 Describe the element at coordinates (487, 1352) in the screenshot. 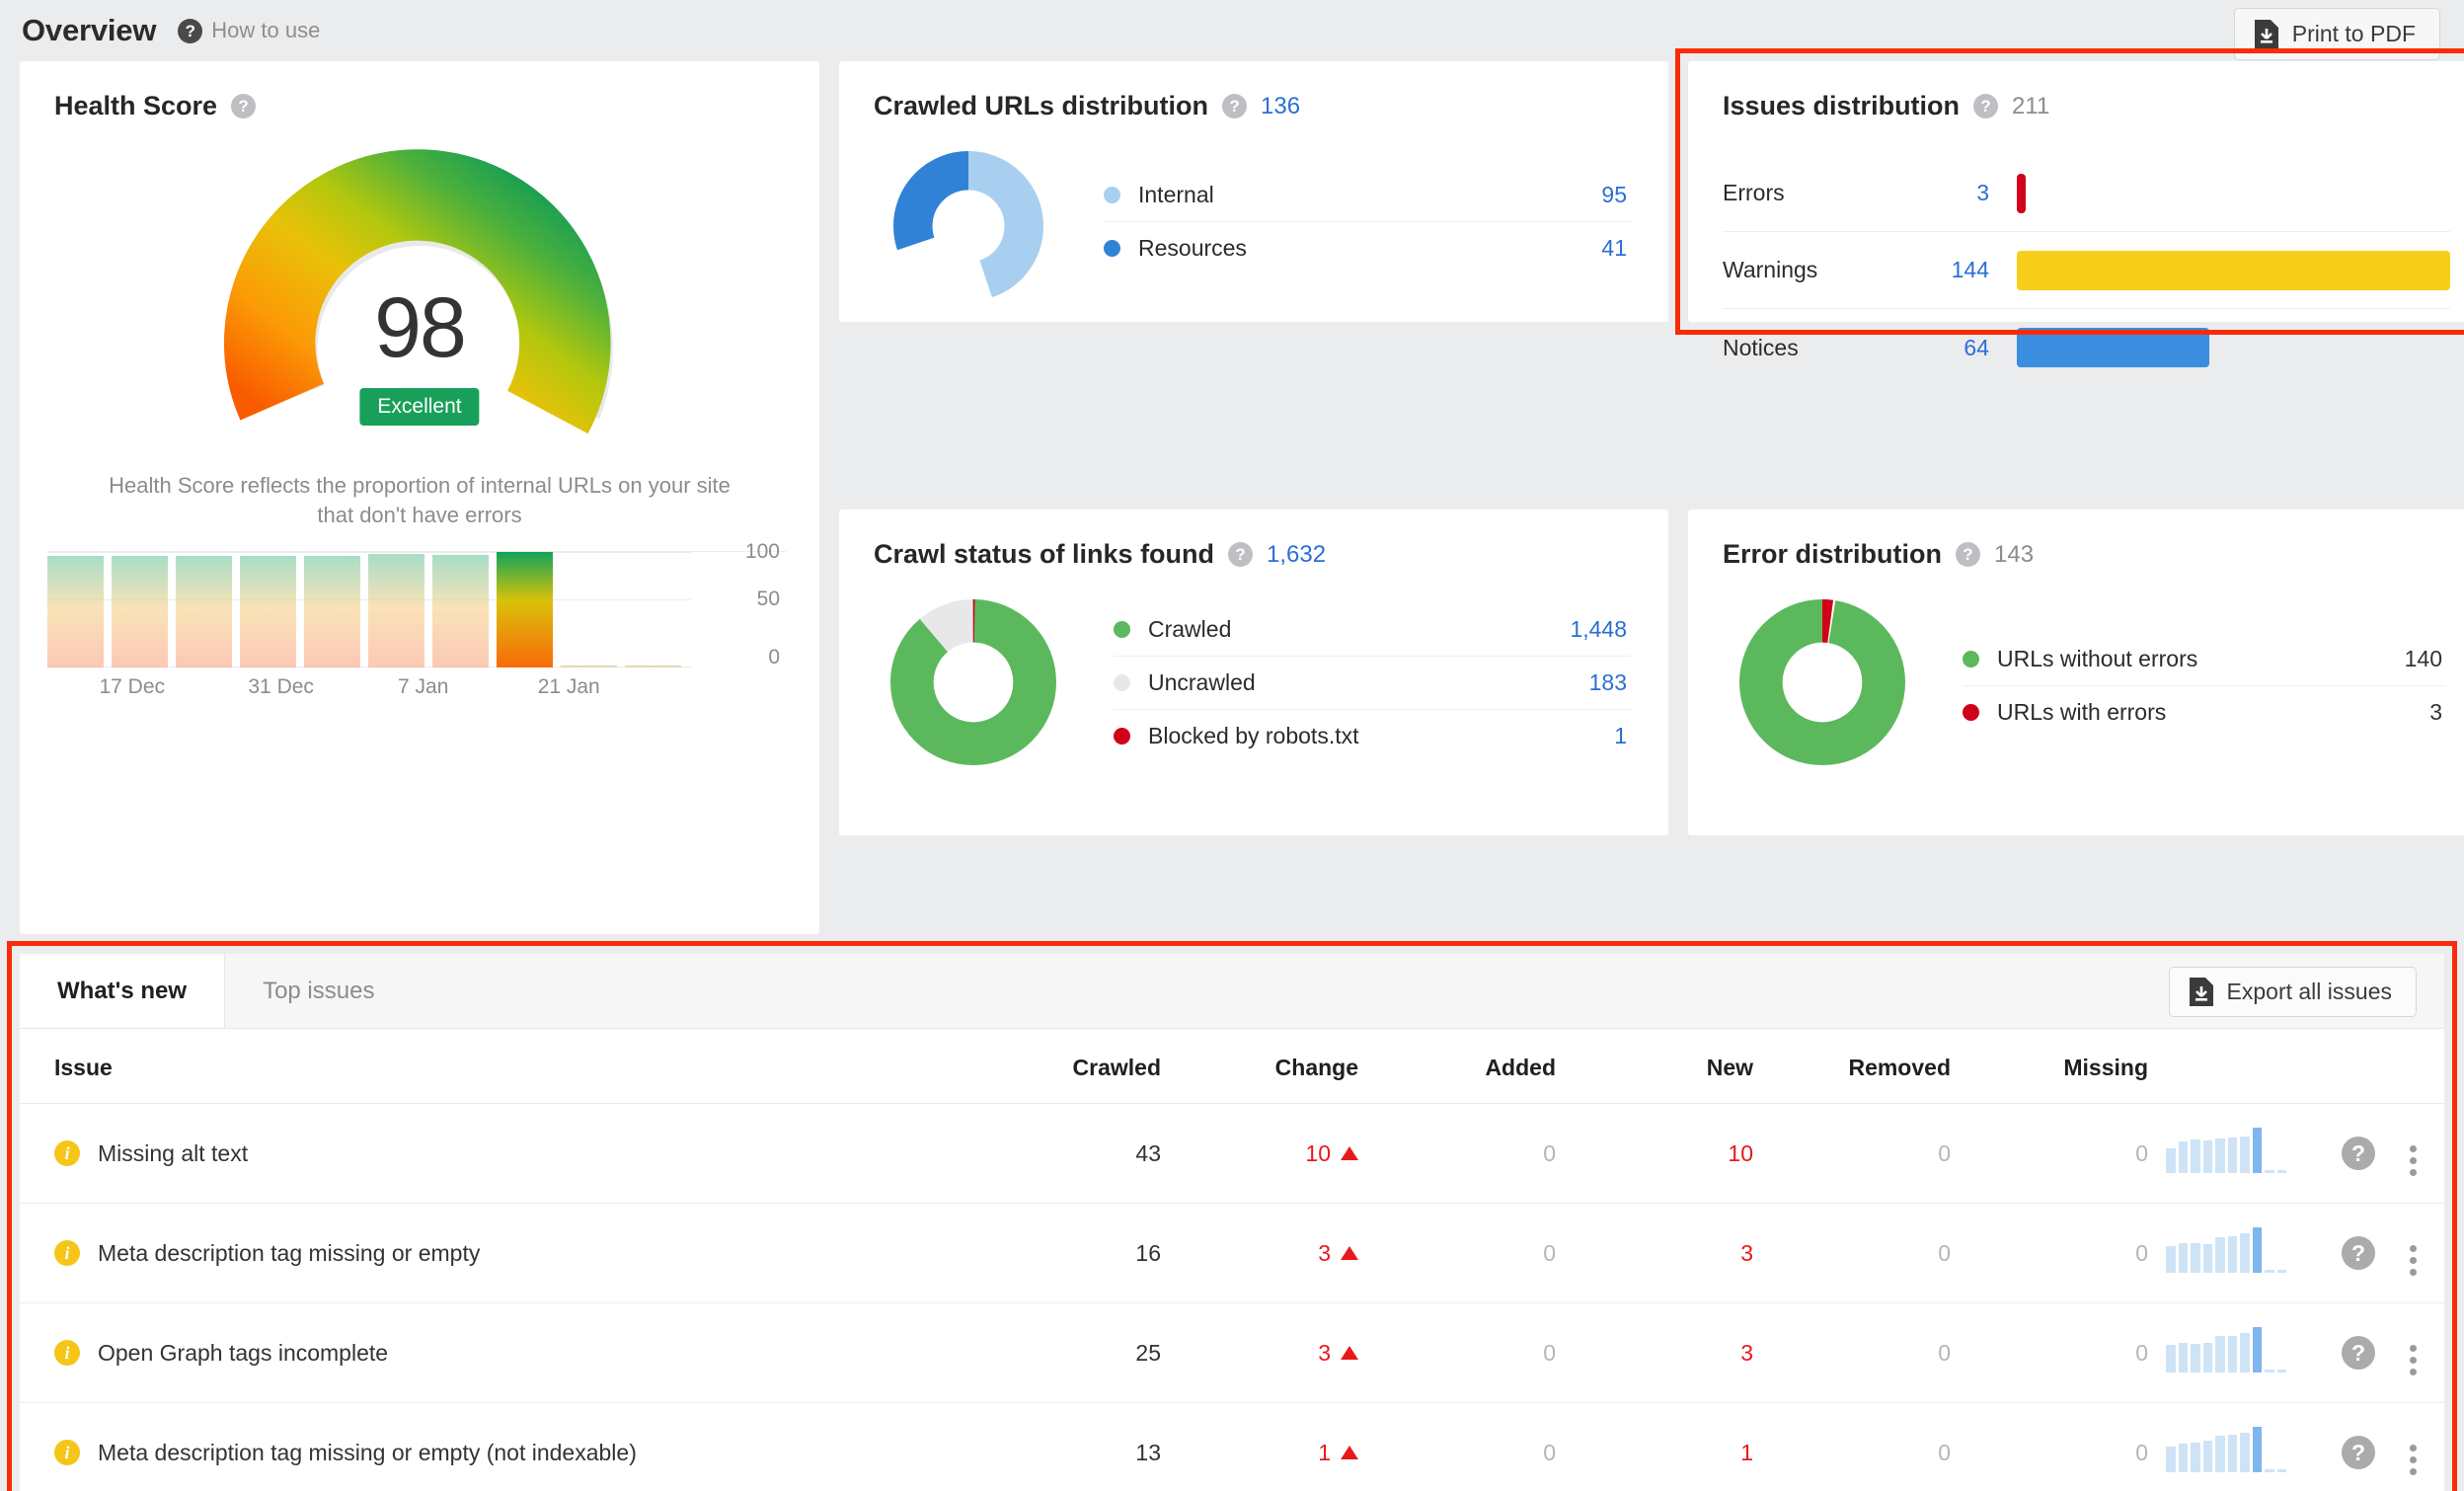

I see `cell-issue: i Open Graph tags incomplete` at that location.